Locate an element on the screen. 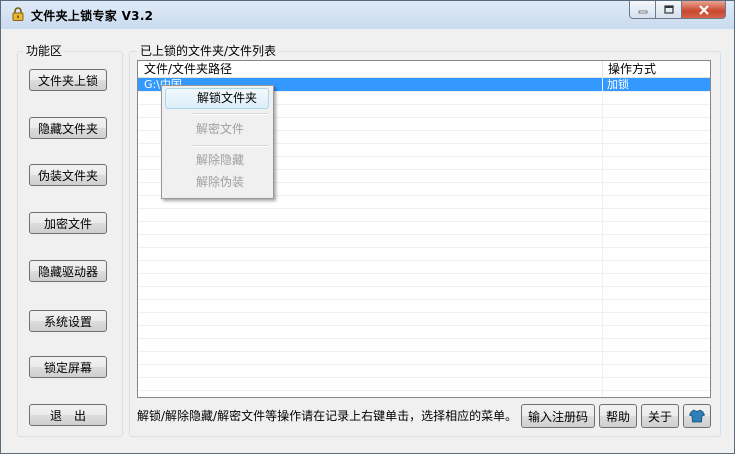 The width and height of the screenshot is (735, 454). function-group-label: 功能区 is located at coordinates (44, 50).